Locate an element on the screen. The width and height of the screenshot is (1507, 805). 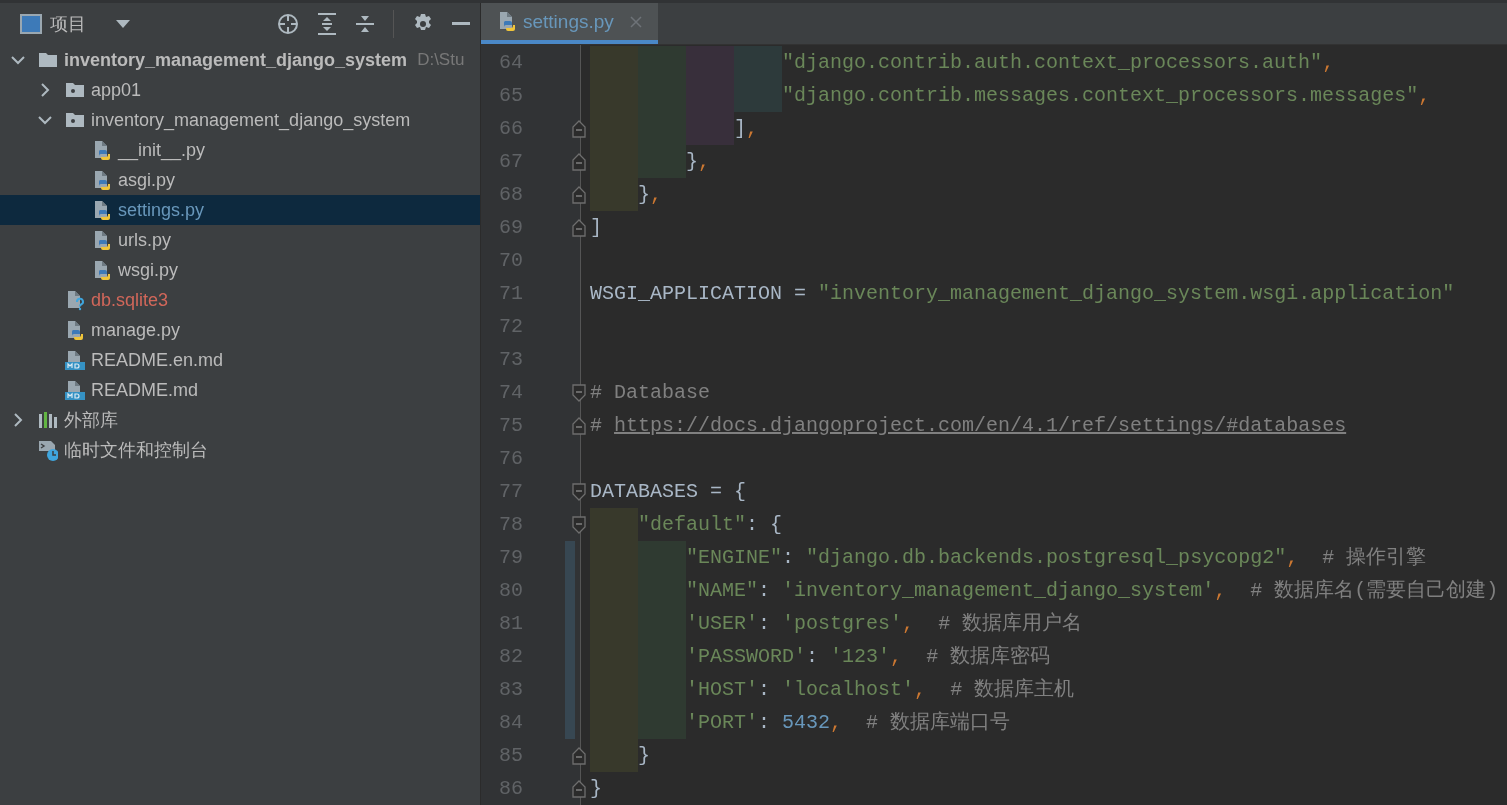
code-comment: # 数据库名(需要自己创建) is located at coordinates (1374, 590).